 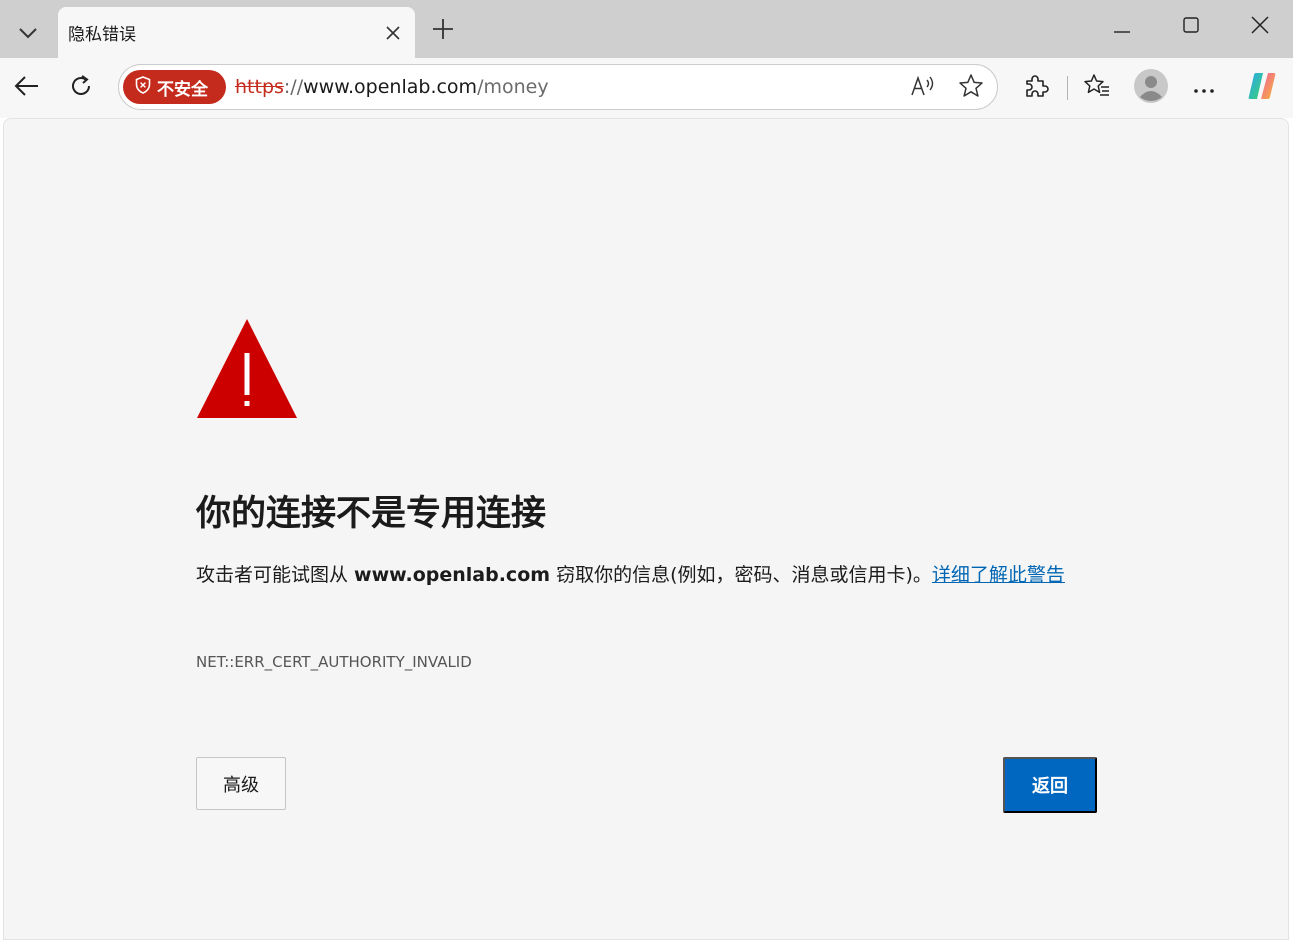 What do you see at coordinates (513, 87) in the screenshot?
I see `url-path: /money` at bounding box center [513, 87].